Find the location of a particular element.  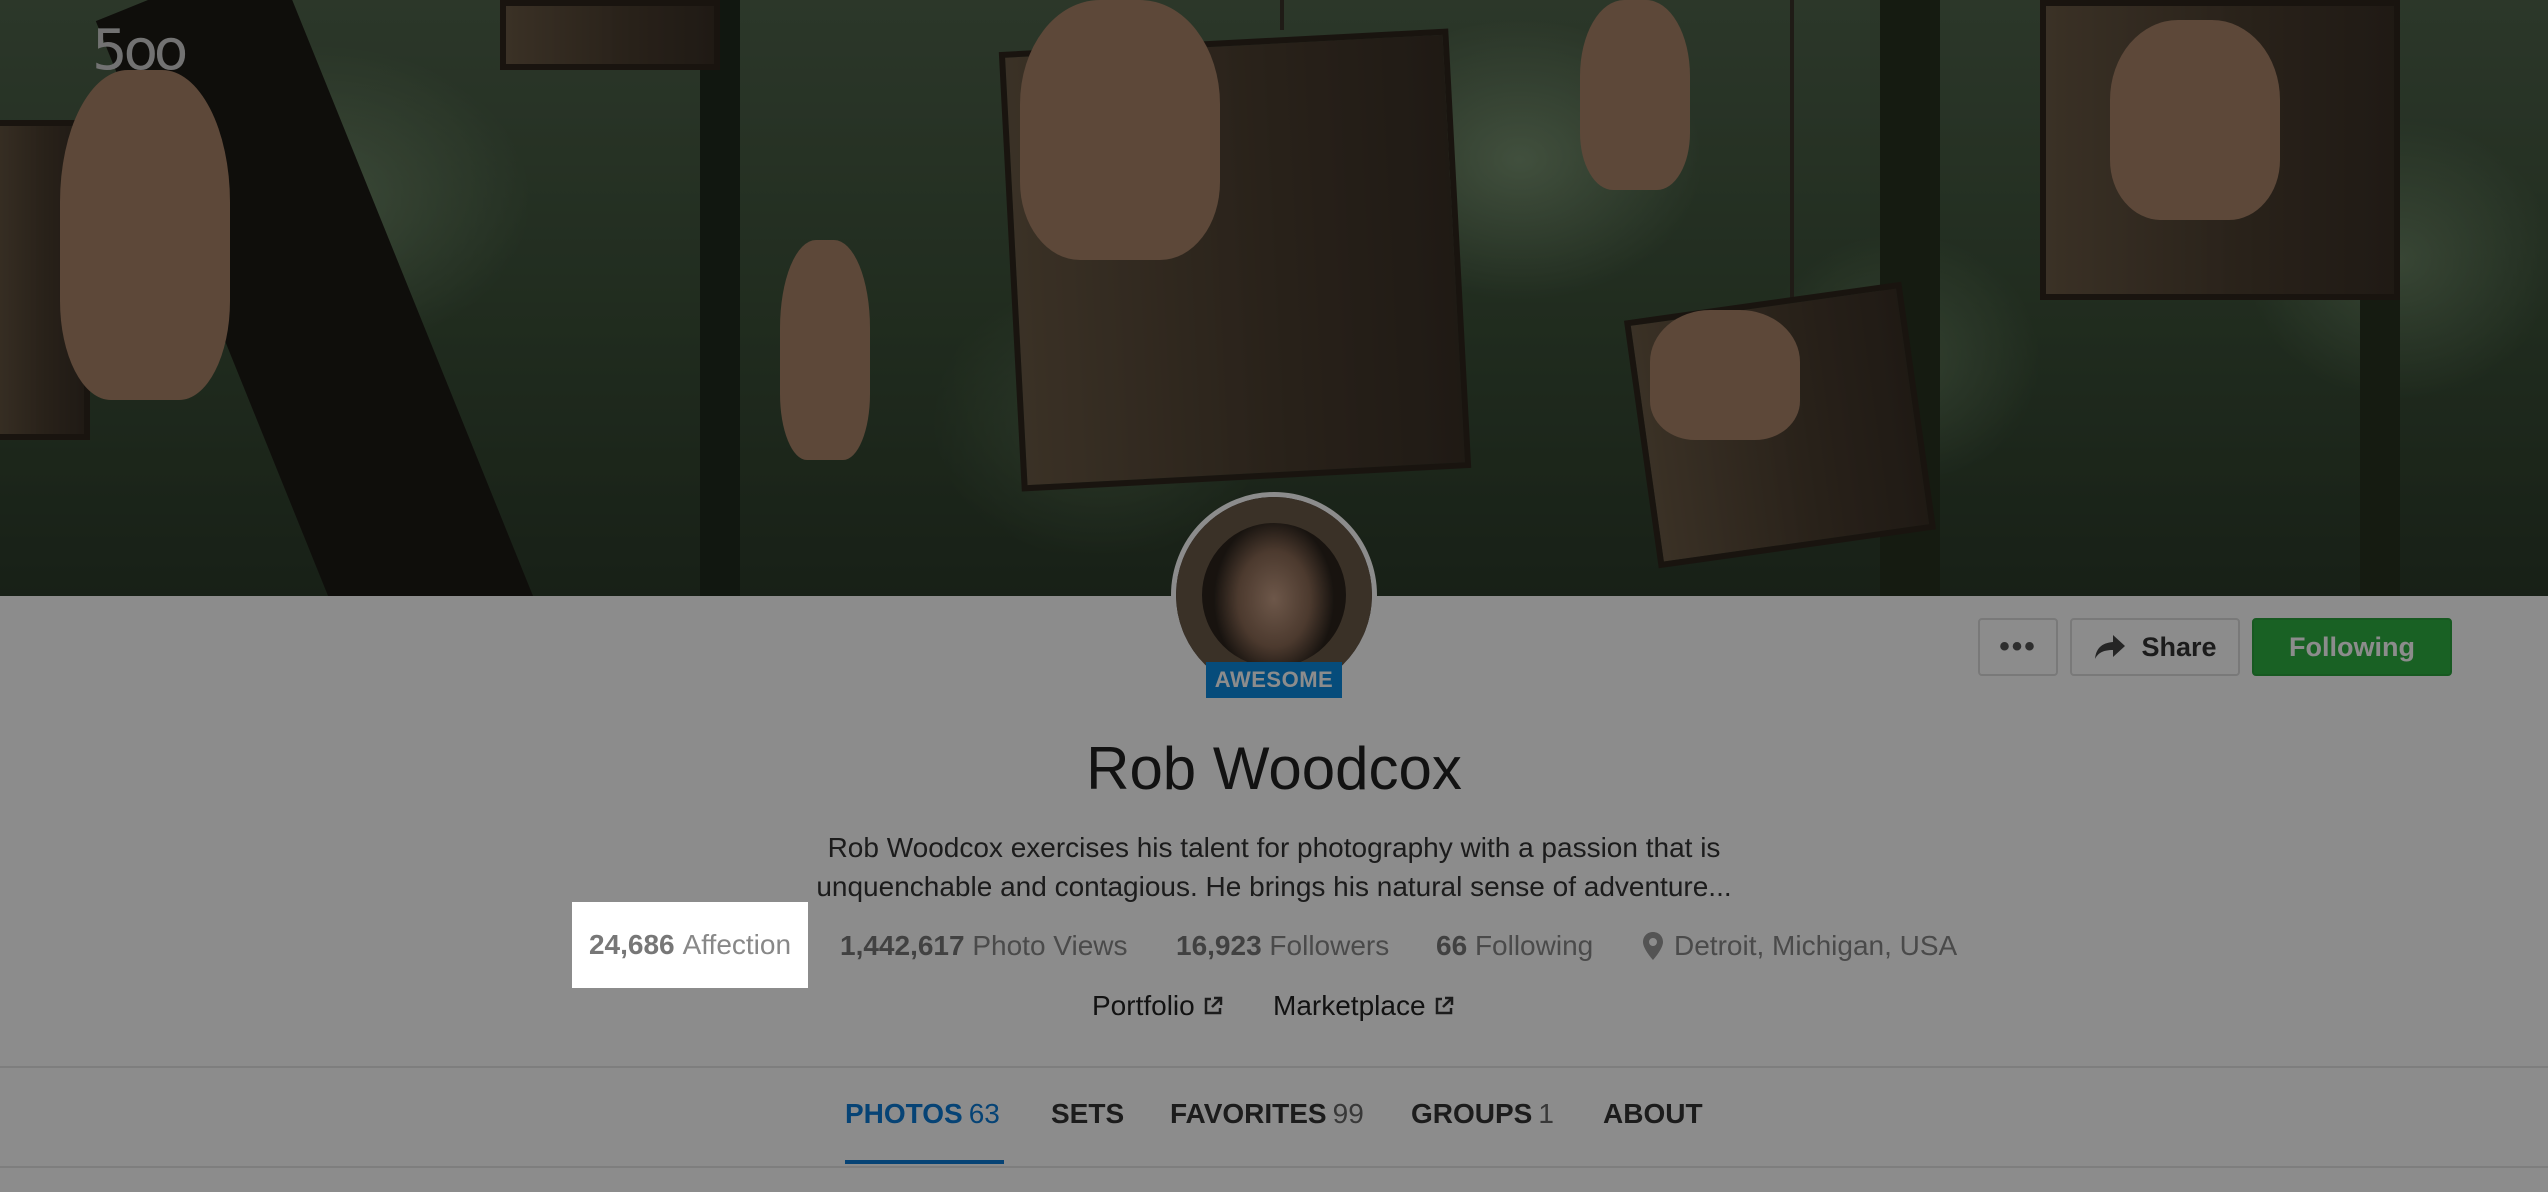

status-badge: AWESOME is located at coordinates (1274, 680).